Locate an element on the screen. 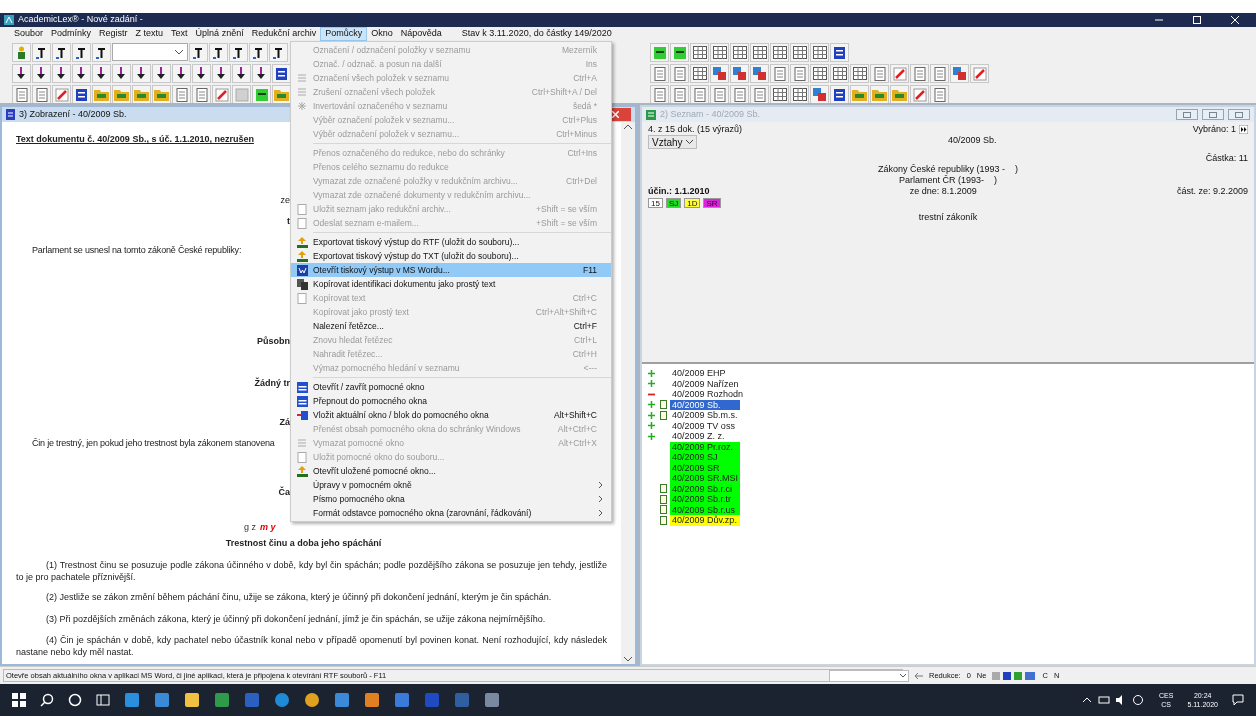 The width and height of the screenshot is (1256, 716). document-text: Zá is located at coordinates (284, 422).